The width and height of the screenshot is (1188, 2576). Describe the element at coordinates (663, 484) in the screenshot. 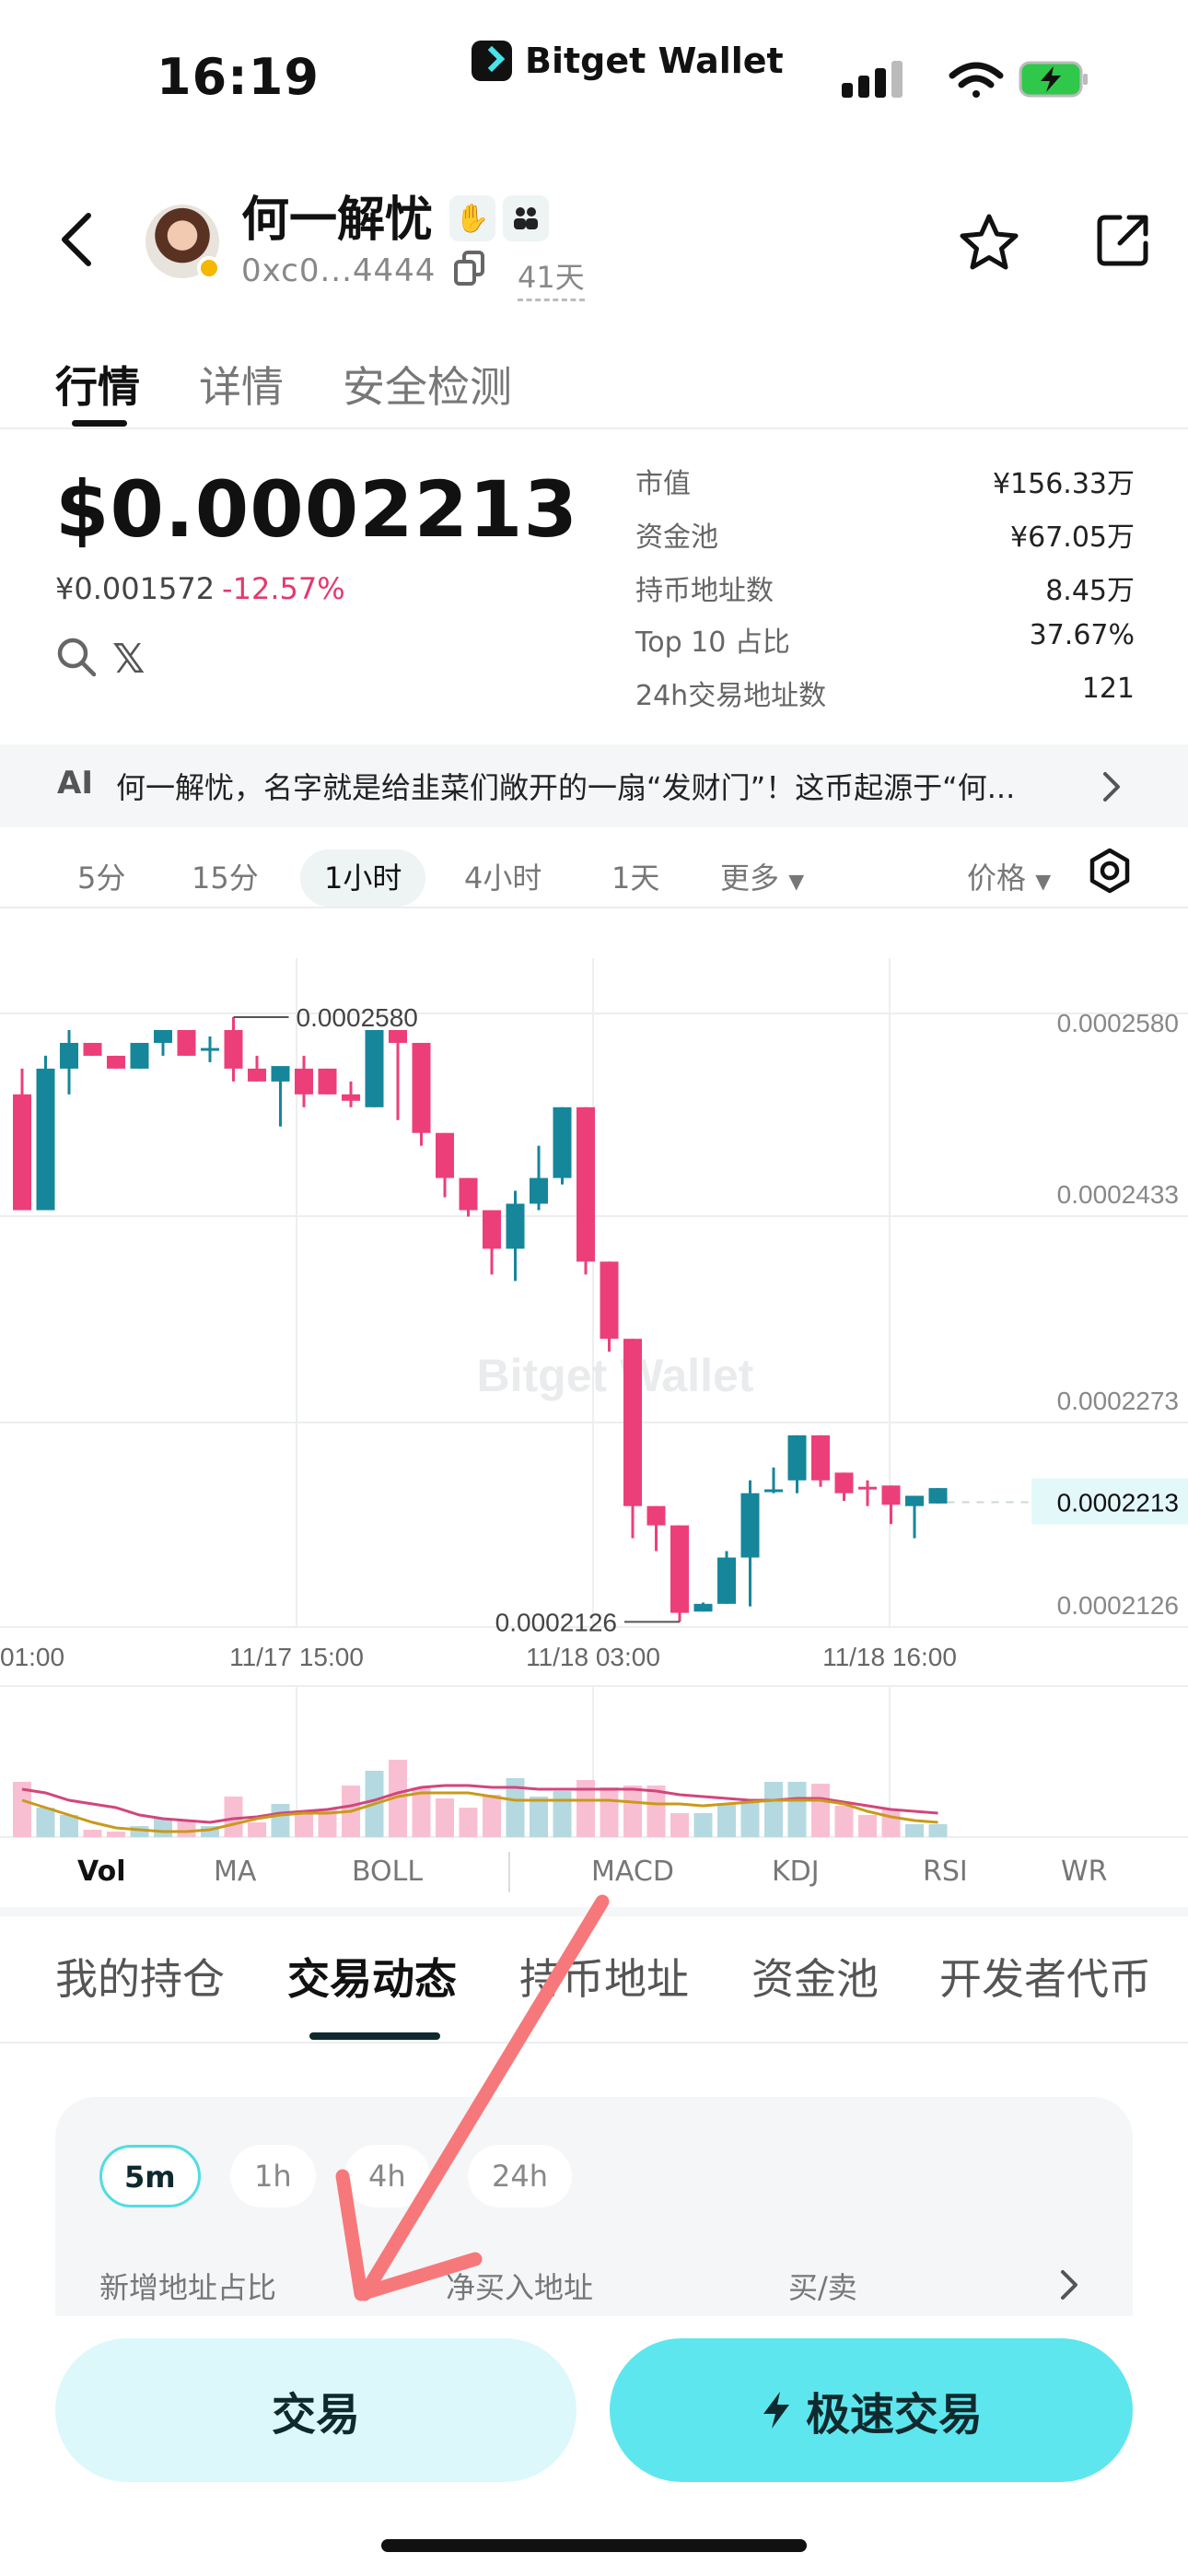

I see `stat-label-market-cap: 市值` at that location.